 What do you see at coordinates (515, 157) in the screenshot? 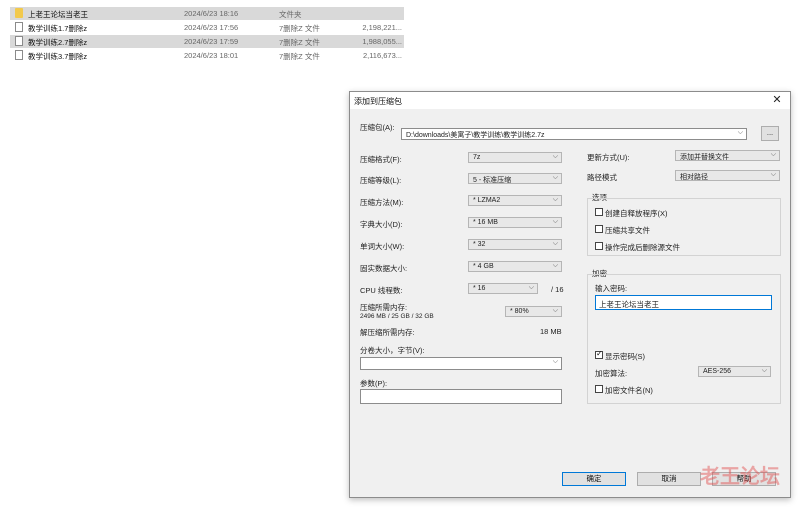
I see `format-select: 7z ⌵` at bounding box center [515, 157].